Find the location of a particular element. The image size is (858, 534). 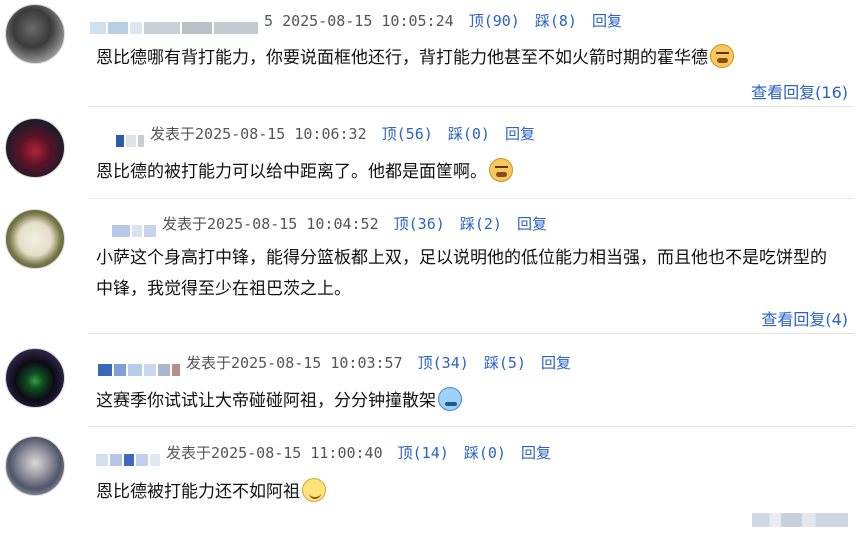

comment-meta: 发表于2025-08-15 11:00:40 顶(14) 踩(0) 回复 is located at coordinates (320, 453).